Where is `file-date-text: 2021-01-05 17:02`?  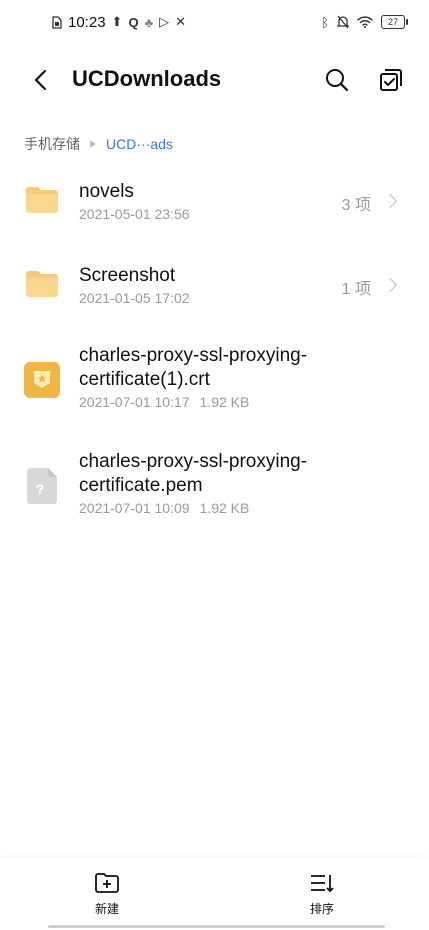 file-date-text: 2021-01-05 17:02 is located at coordinates (134, 298).